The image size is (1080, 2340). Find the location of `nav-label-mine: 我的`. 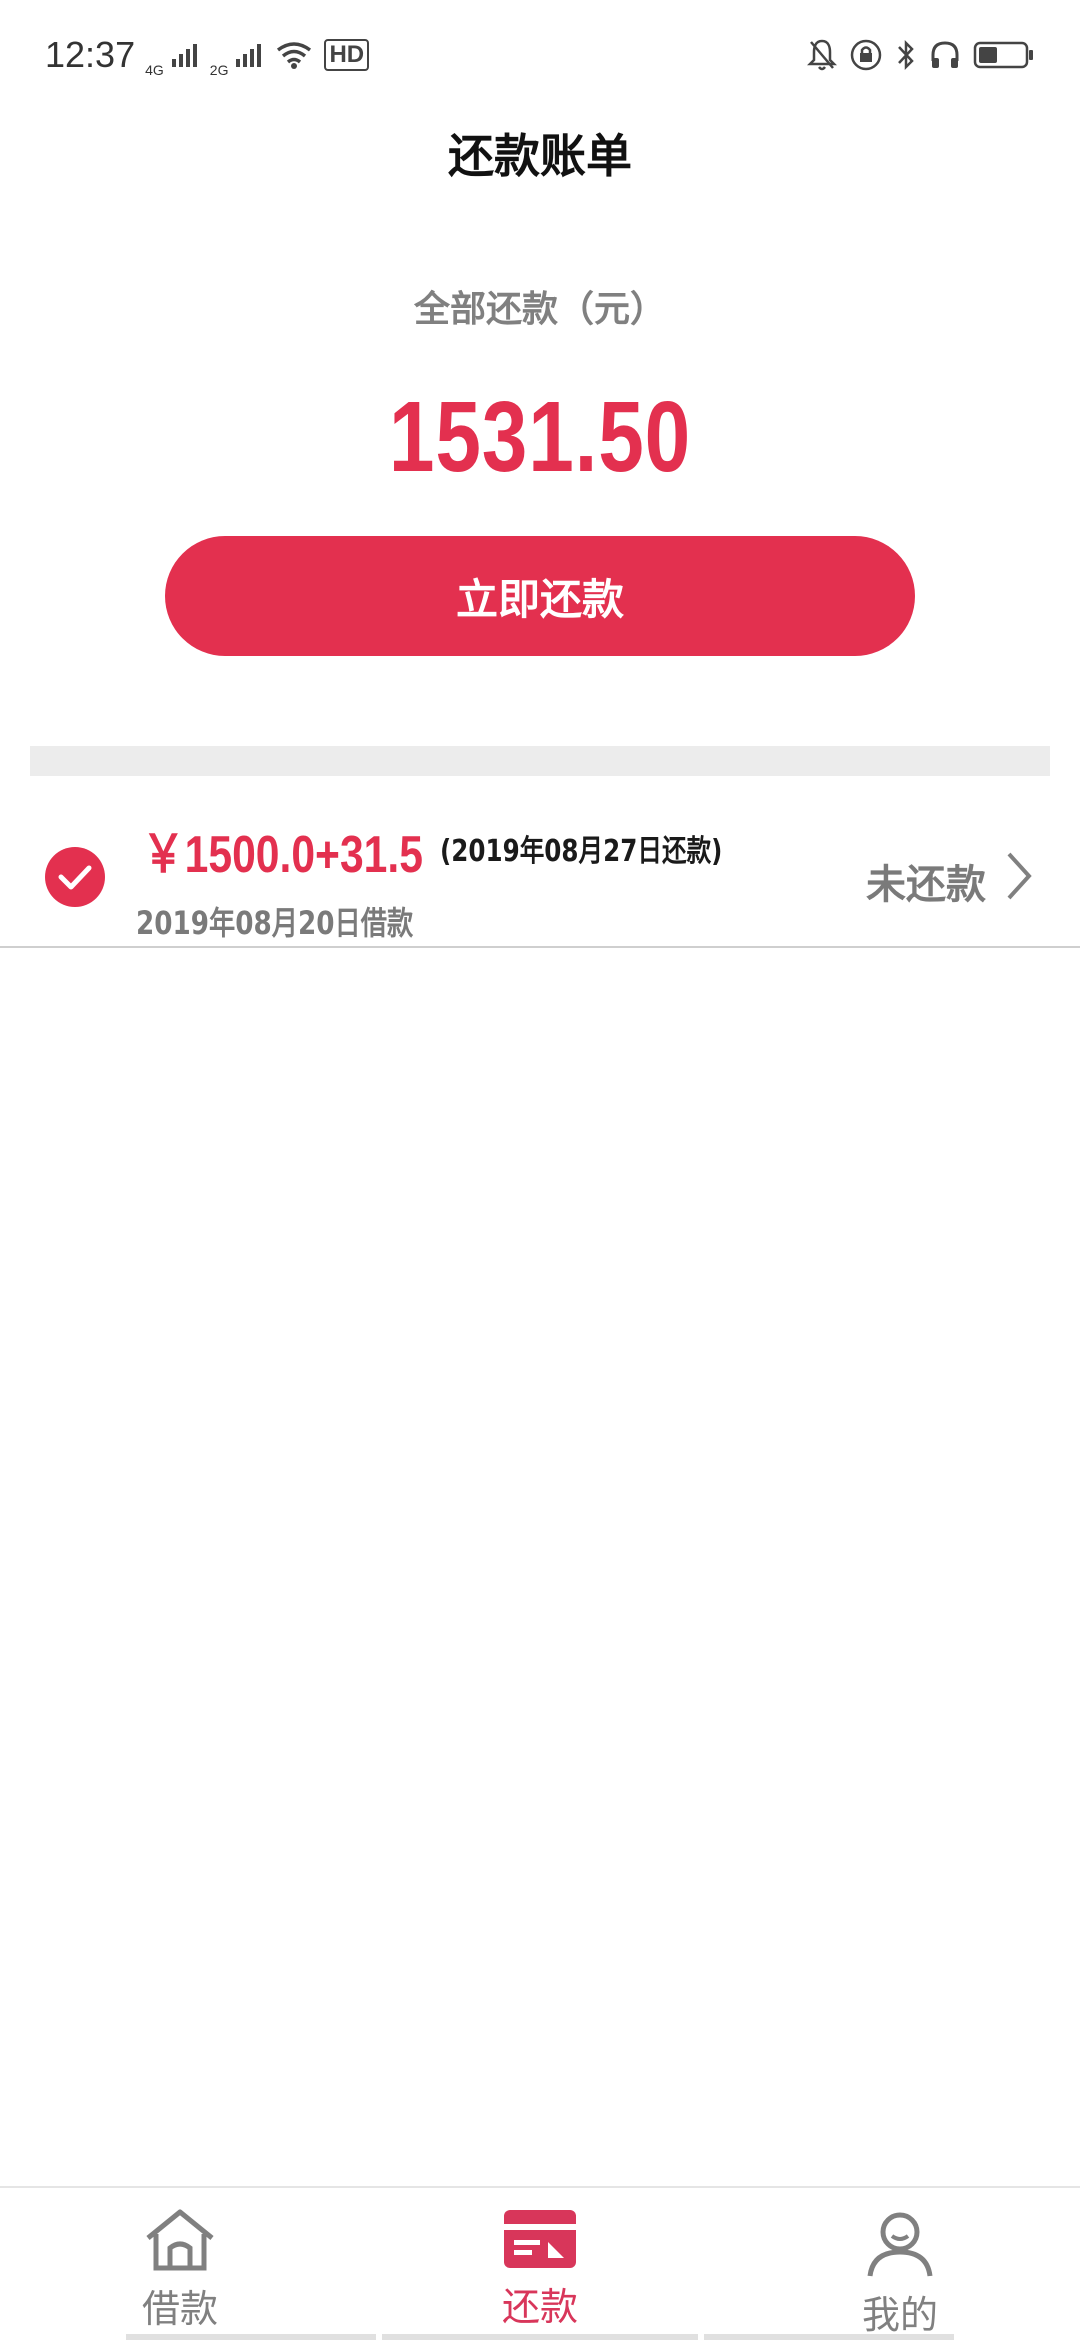

nav-label-mine: 我的 is located at coordinates (899, 2315).